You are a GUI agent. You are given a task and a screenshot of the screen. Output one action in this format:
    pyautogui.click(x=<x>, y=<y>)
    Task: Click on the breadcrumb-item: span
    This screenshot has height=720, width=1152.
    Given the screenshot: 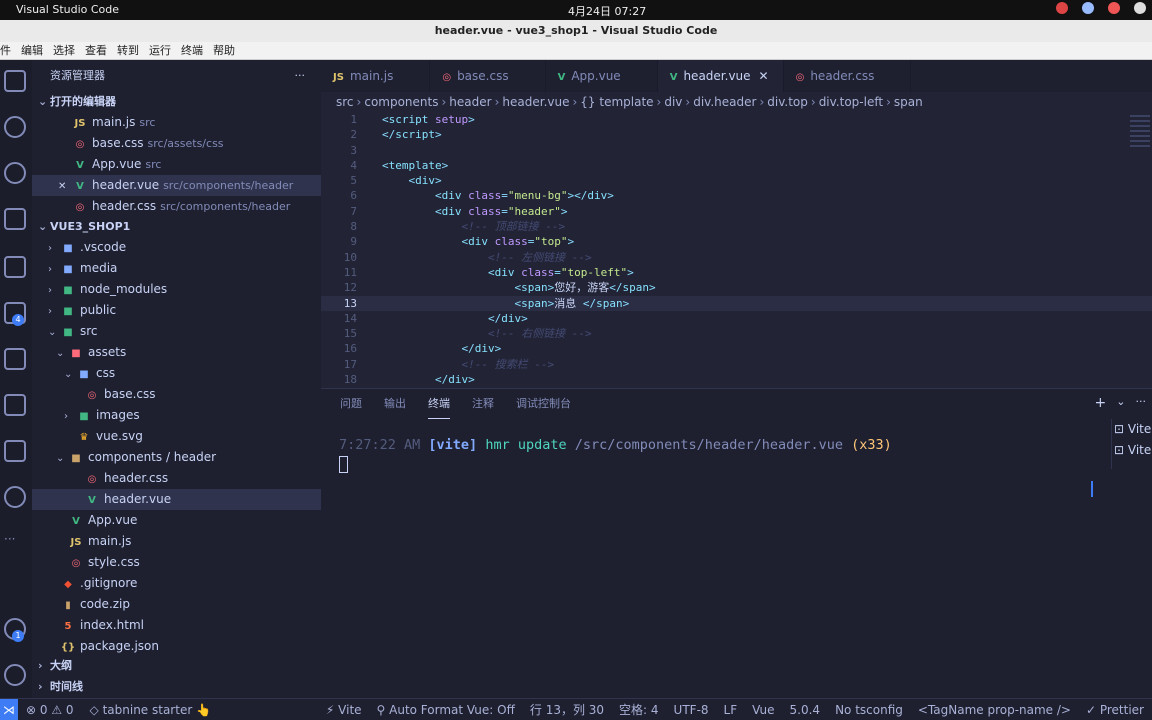 What is the action you would take?
    pyautogui.click(x=908, y=102)
    